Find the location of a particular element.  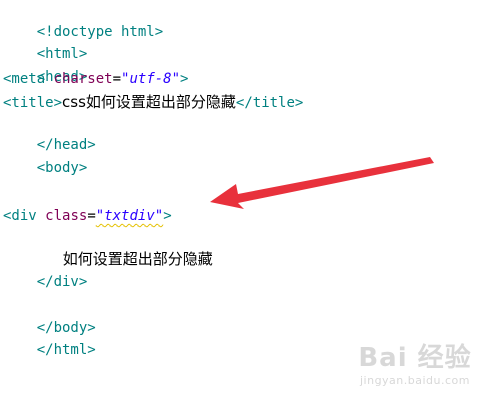

baidu-jingyan-watermark: Bai 经验 jingyan.baidu.com is located at coordinates (415, 373).